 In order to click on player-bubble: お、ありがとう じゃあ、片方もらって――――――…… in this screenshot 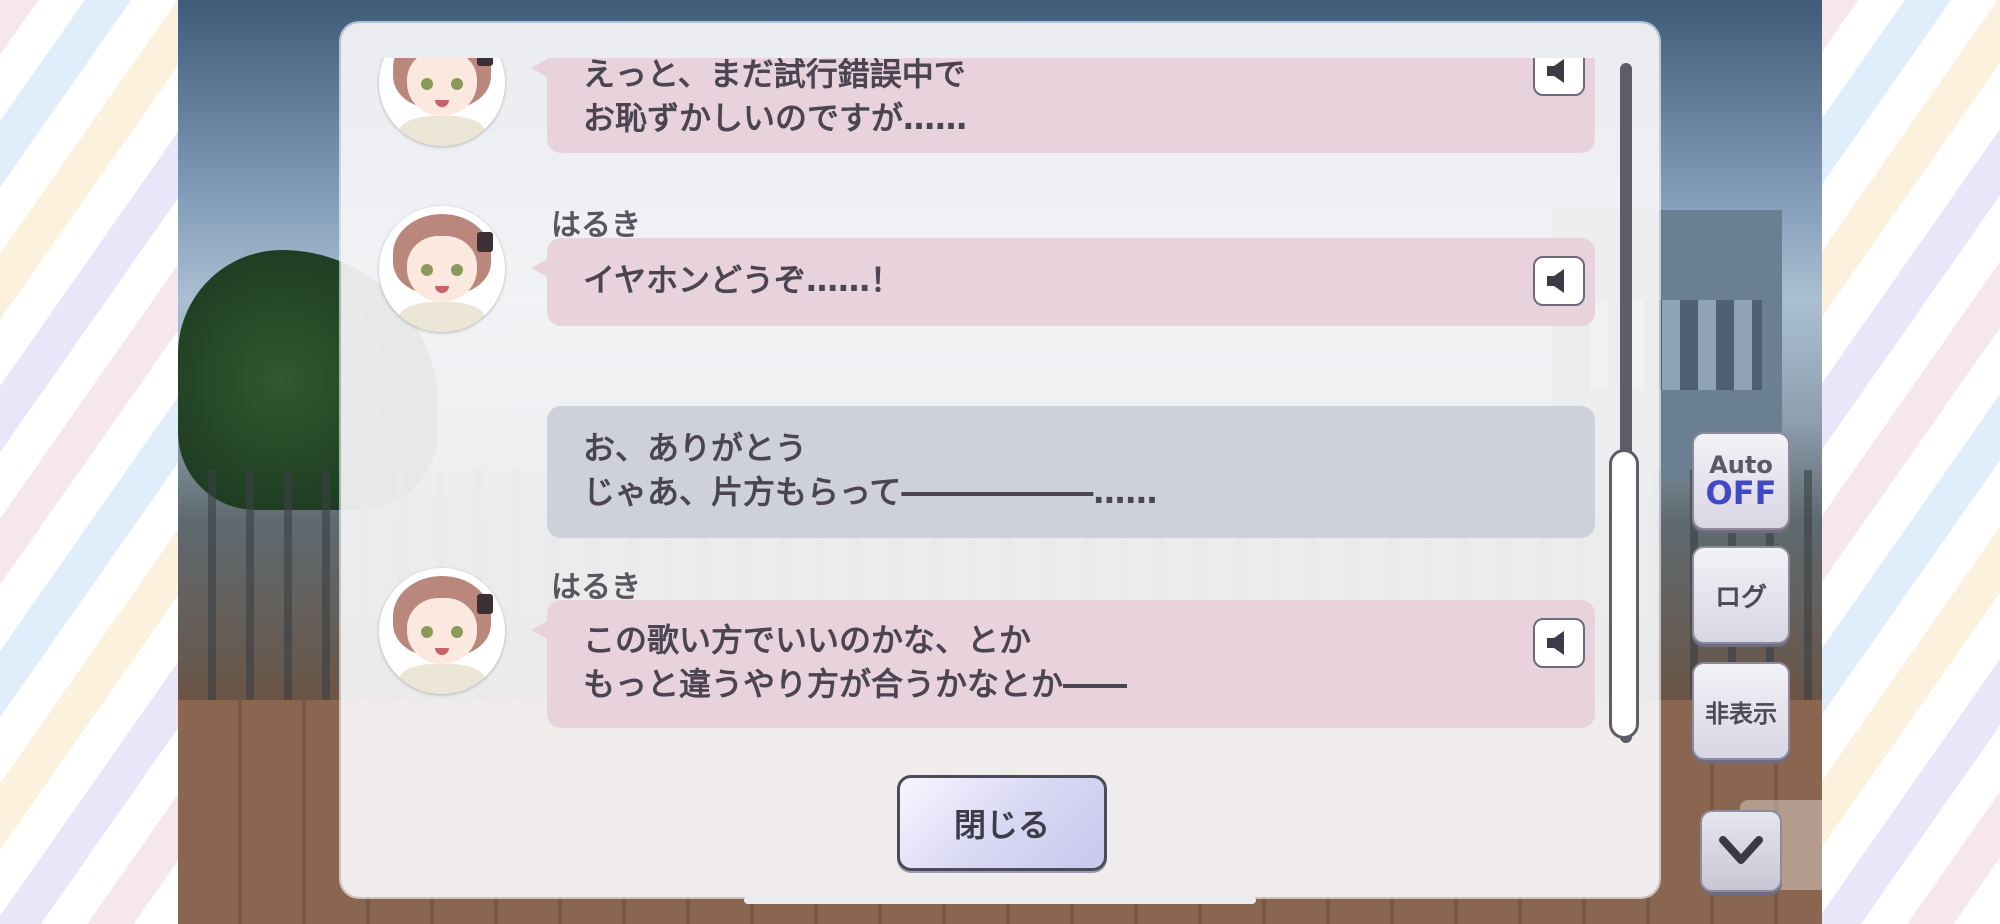, I will do `click(1071, 472)`.